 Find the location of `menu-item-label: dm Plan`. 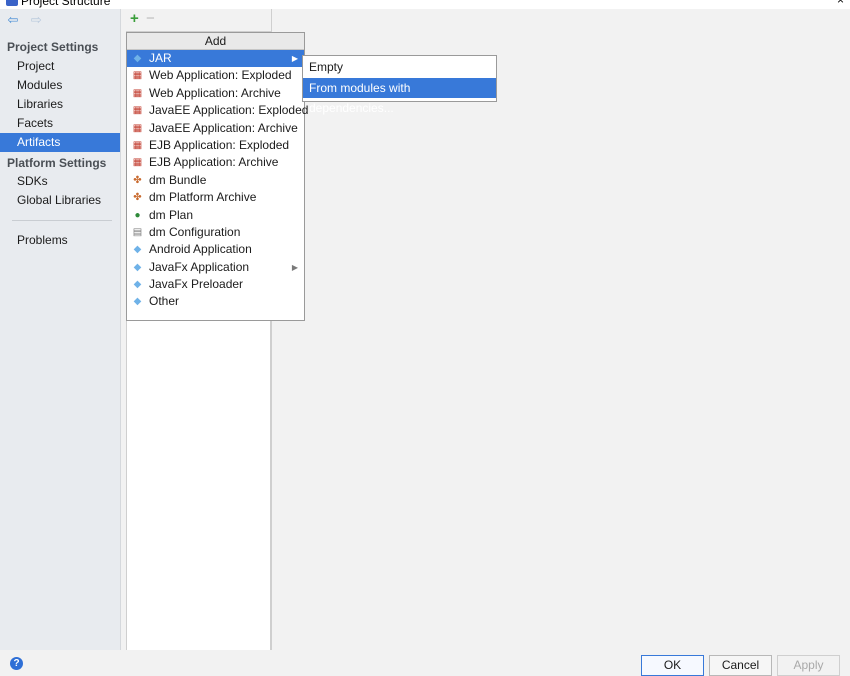

menu-item-label: dm Plan is located at coordinates (171, 214).